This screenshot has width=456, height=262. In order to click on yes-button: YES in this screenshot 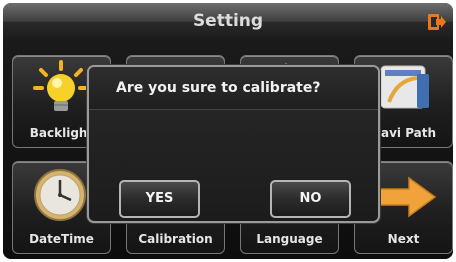, I will do `click(159, 199)`.